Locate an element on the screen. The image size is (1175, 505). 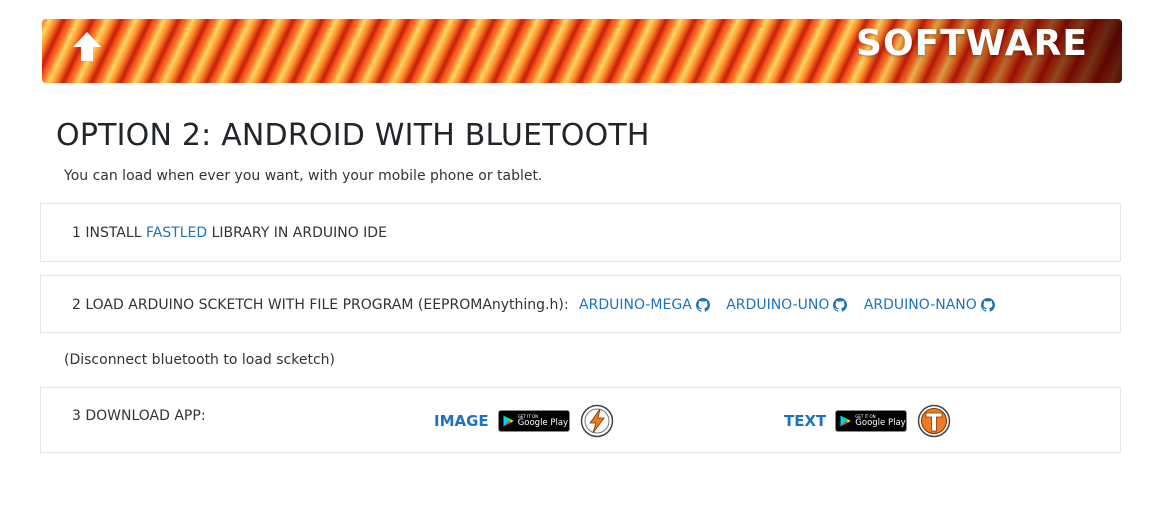
step-1-text: 1 INSTALL FASTLED LIBRARY IN ARDUINO IDE is located at coordinates (229, 233).